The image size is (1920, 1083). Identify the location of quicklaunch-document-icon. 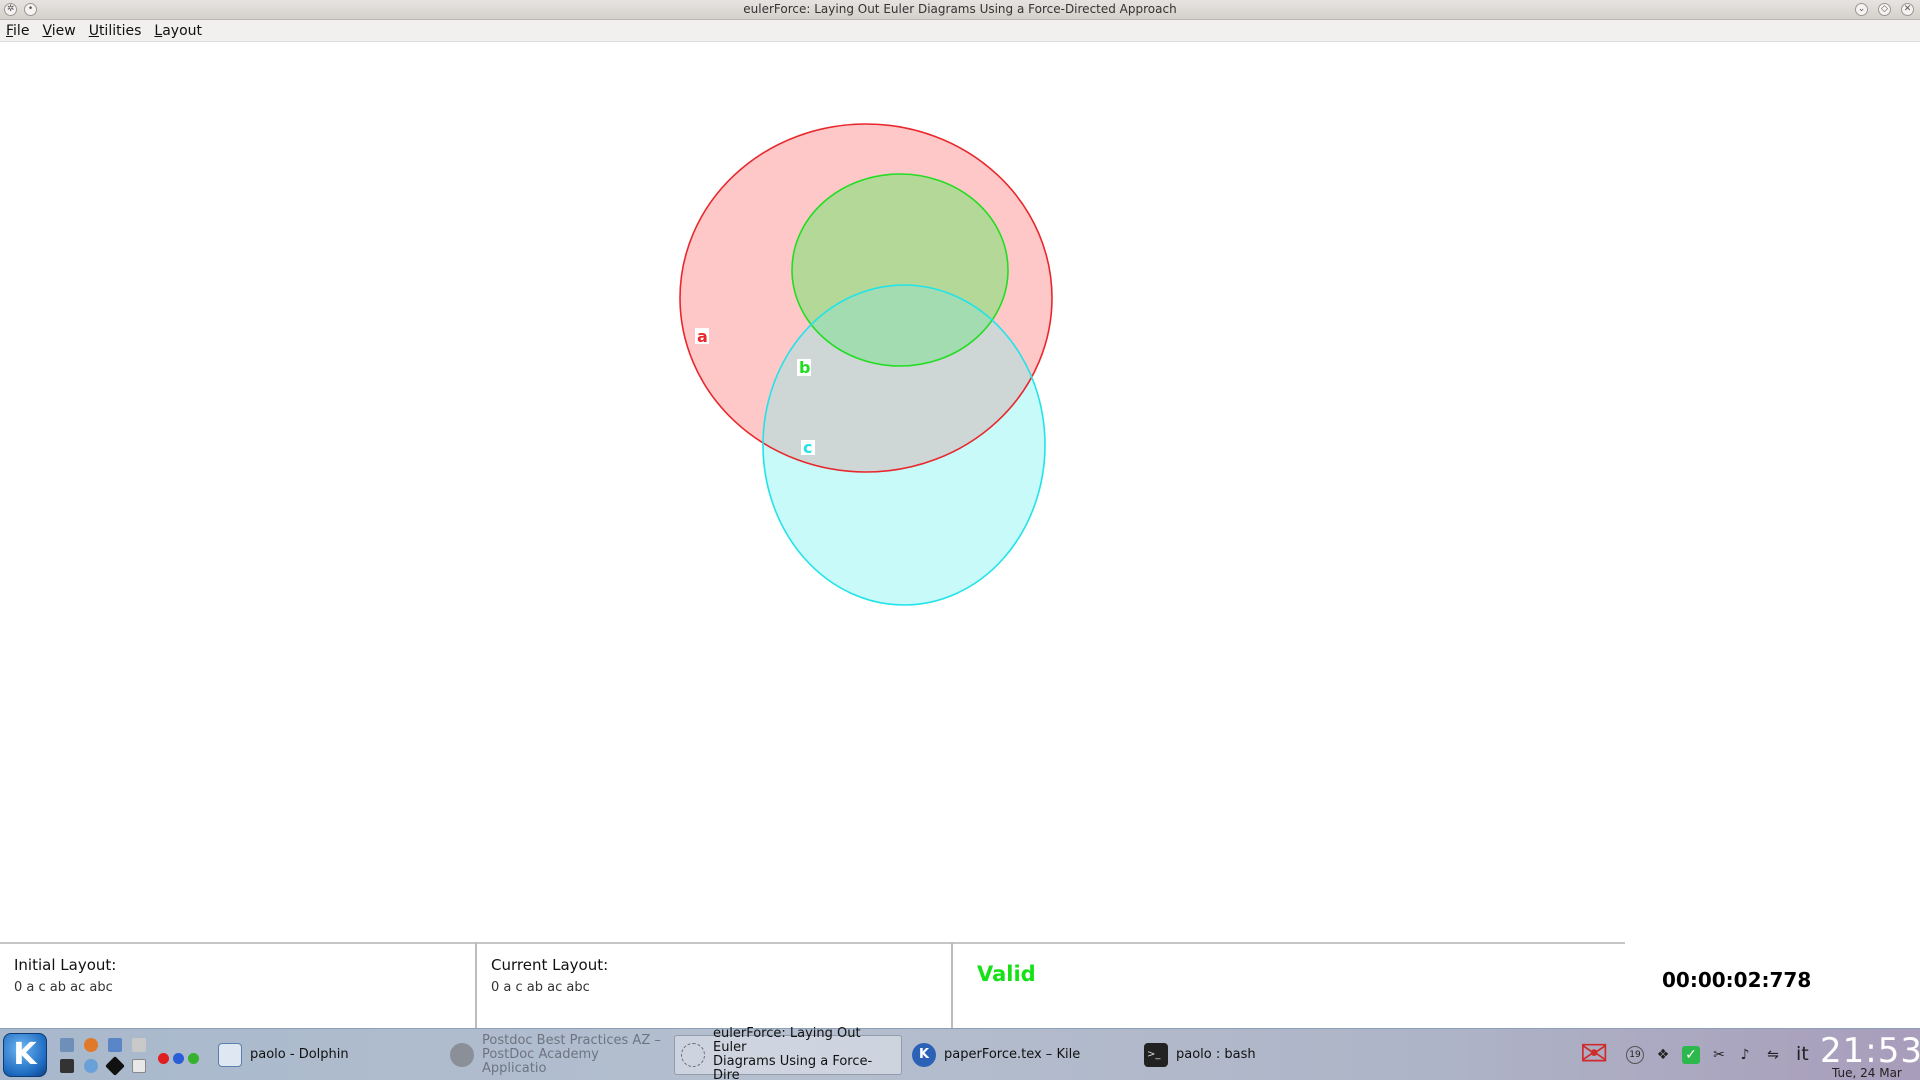
(139, 1066).